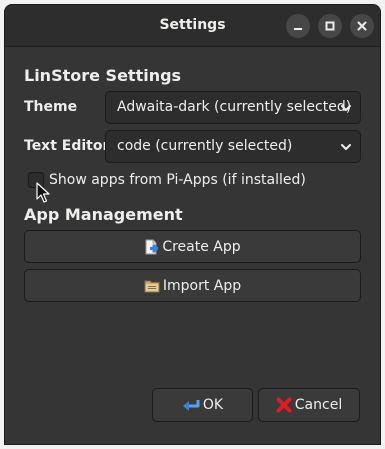 This screenshot has width=385, height=449. I want to click on text-editor-selected-value: code (currently selected), so click(205, 146).